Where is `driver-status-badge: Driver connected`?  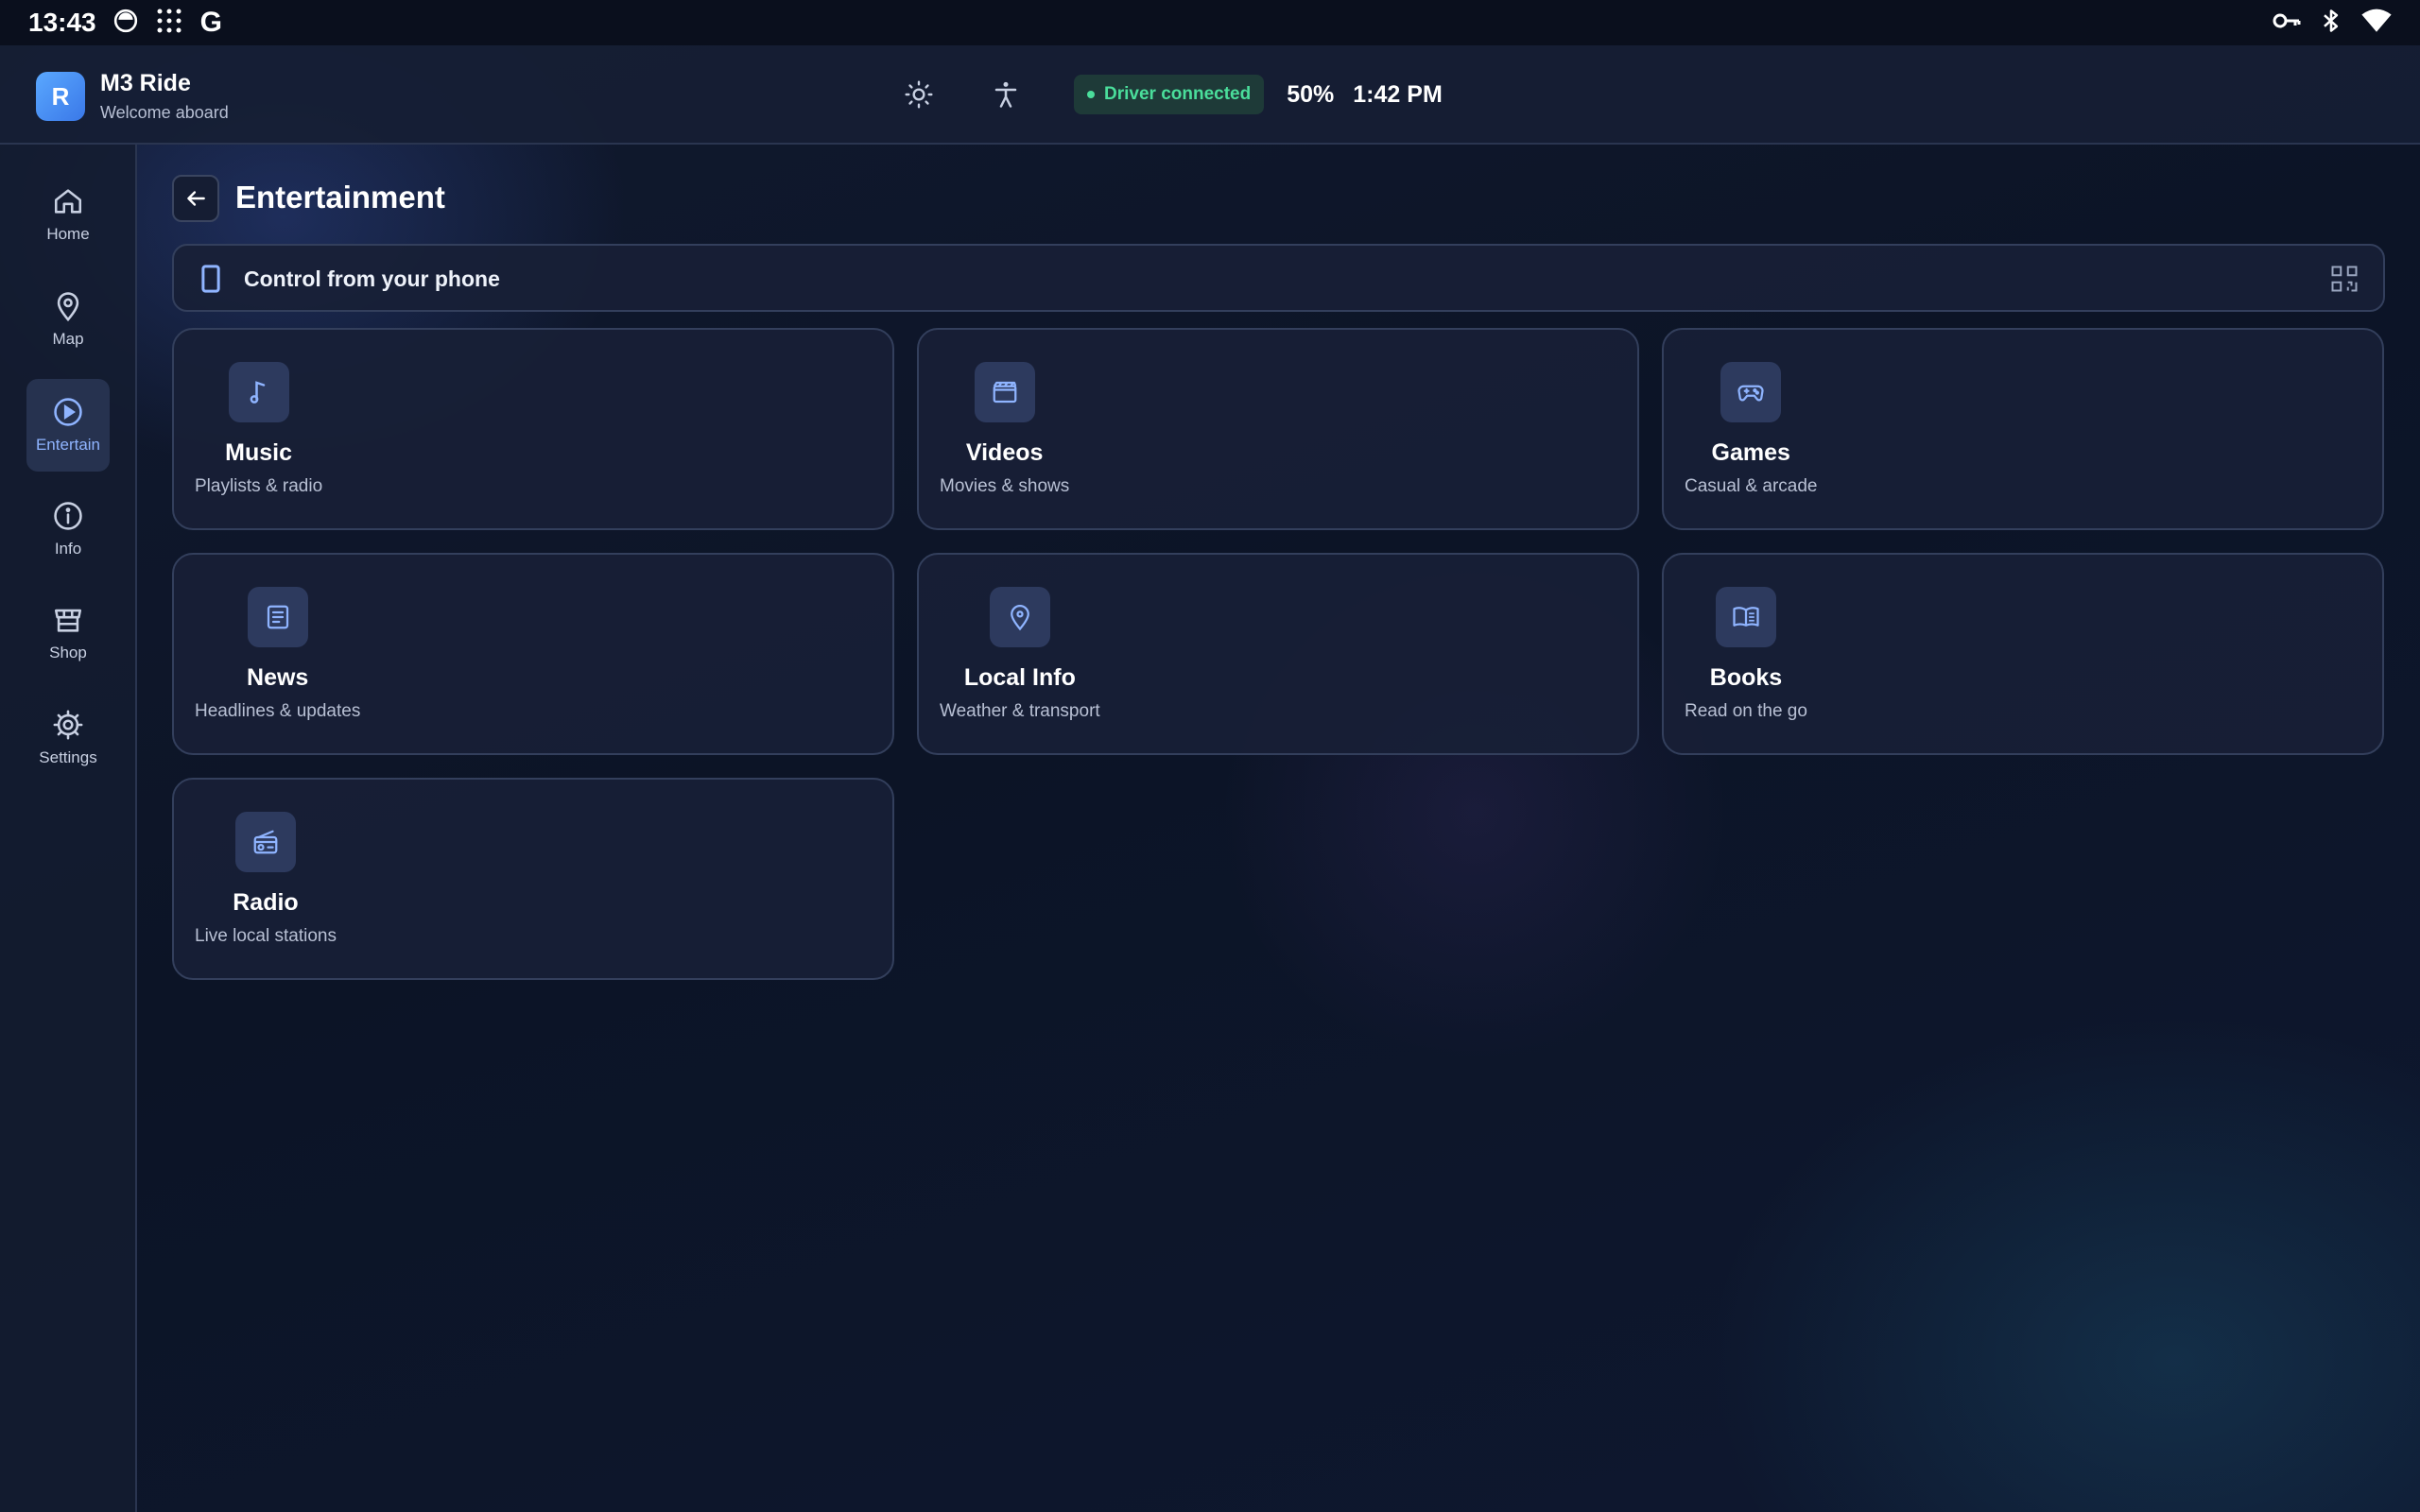 driver-status-badge: Driver connected is located at coordinates (1169, 94).